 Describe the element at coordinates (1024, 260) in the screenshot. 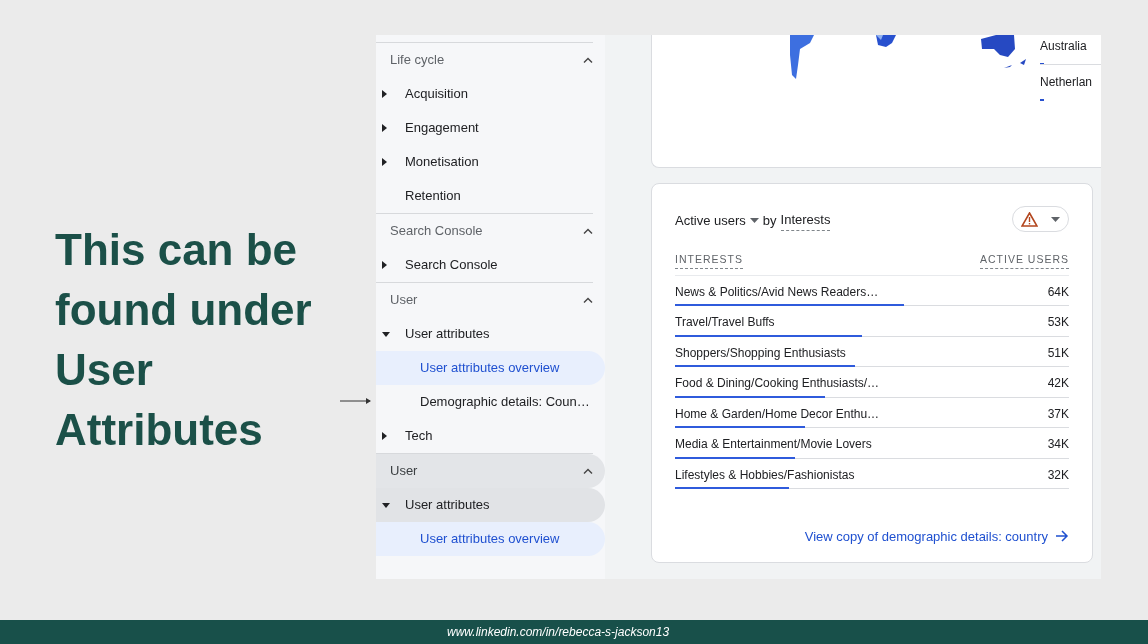

I see `column-header: ACTIVE USERS` at that location.